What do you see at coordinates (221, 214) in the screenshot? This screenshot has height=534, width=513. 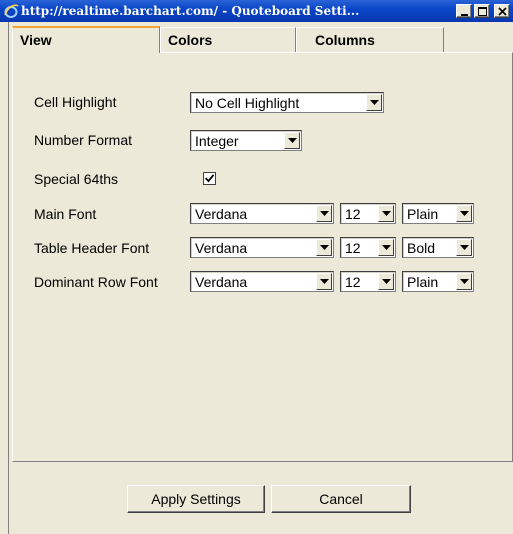 I see `main-font-family-value: Verdana` at bounding box center [221, 214].